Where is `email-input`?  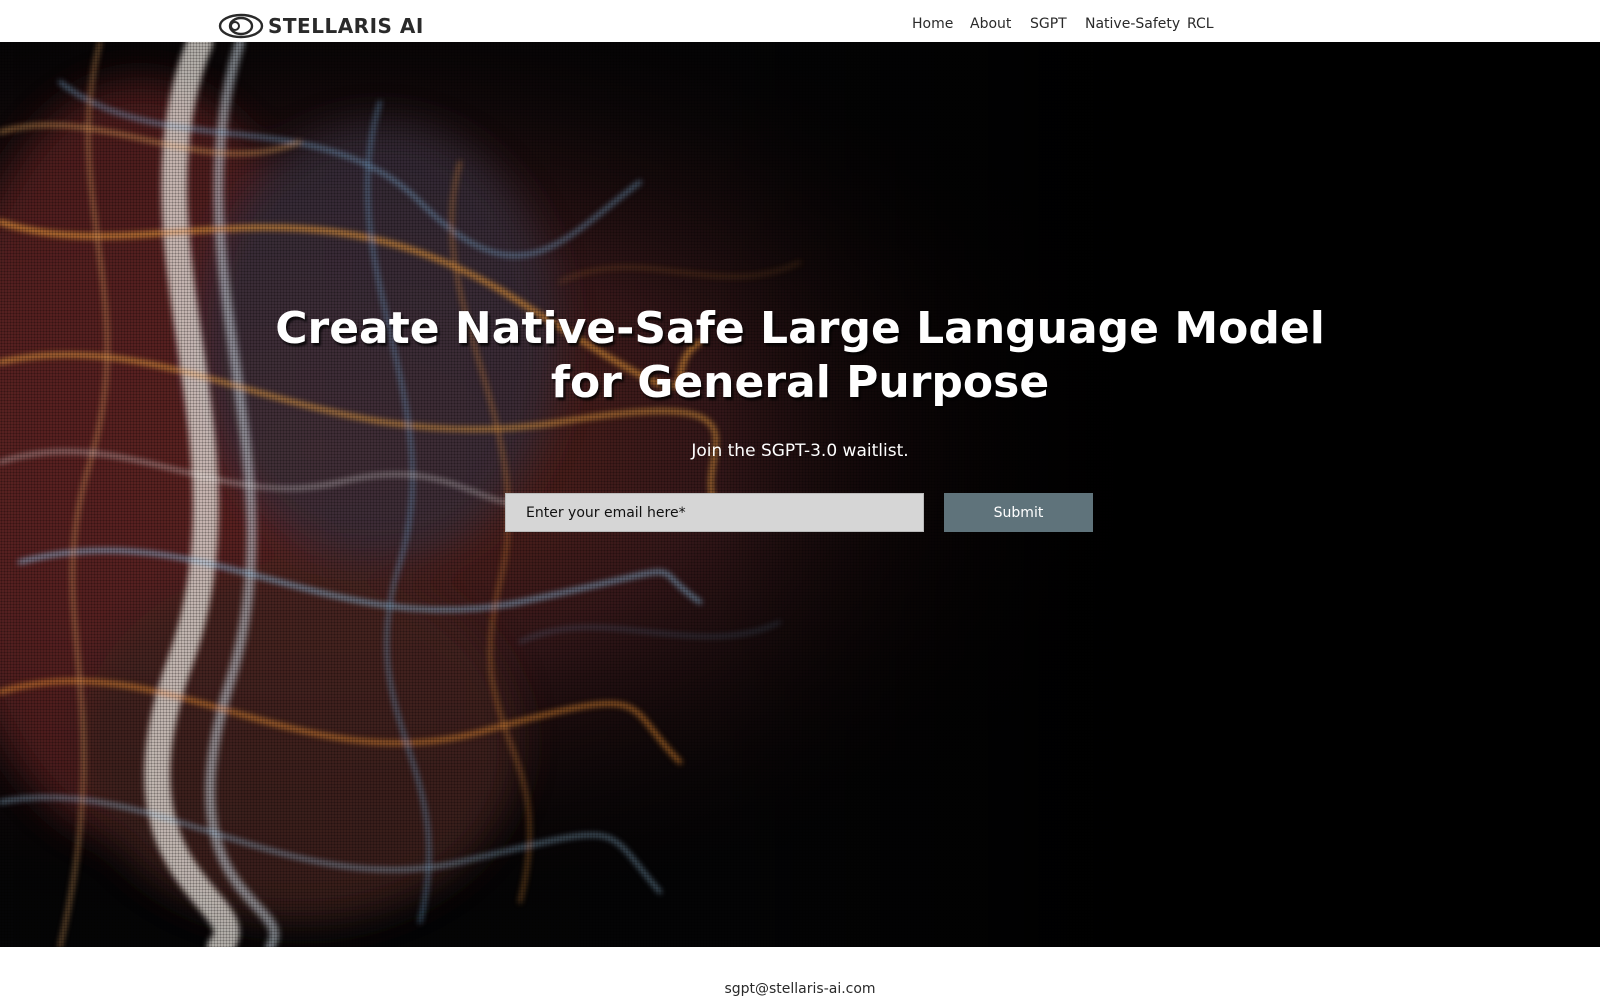
email-input is located at coordinates (714, 512).